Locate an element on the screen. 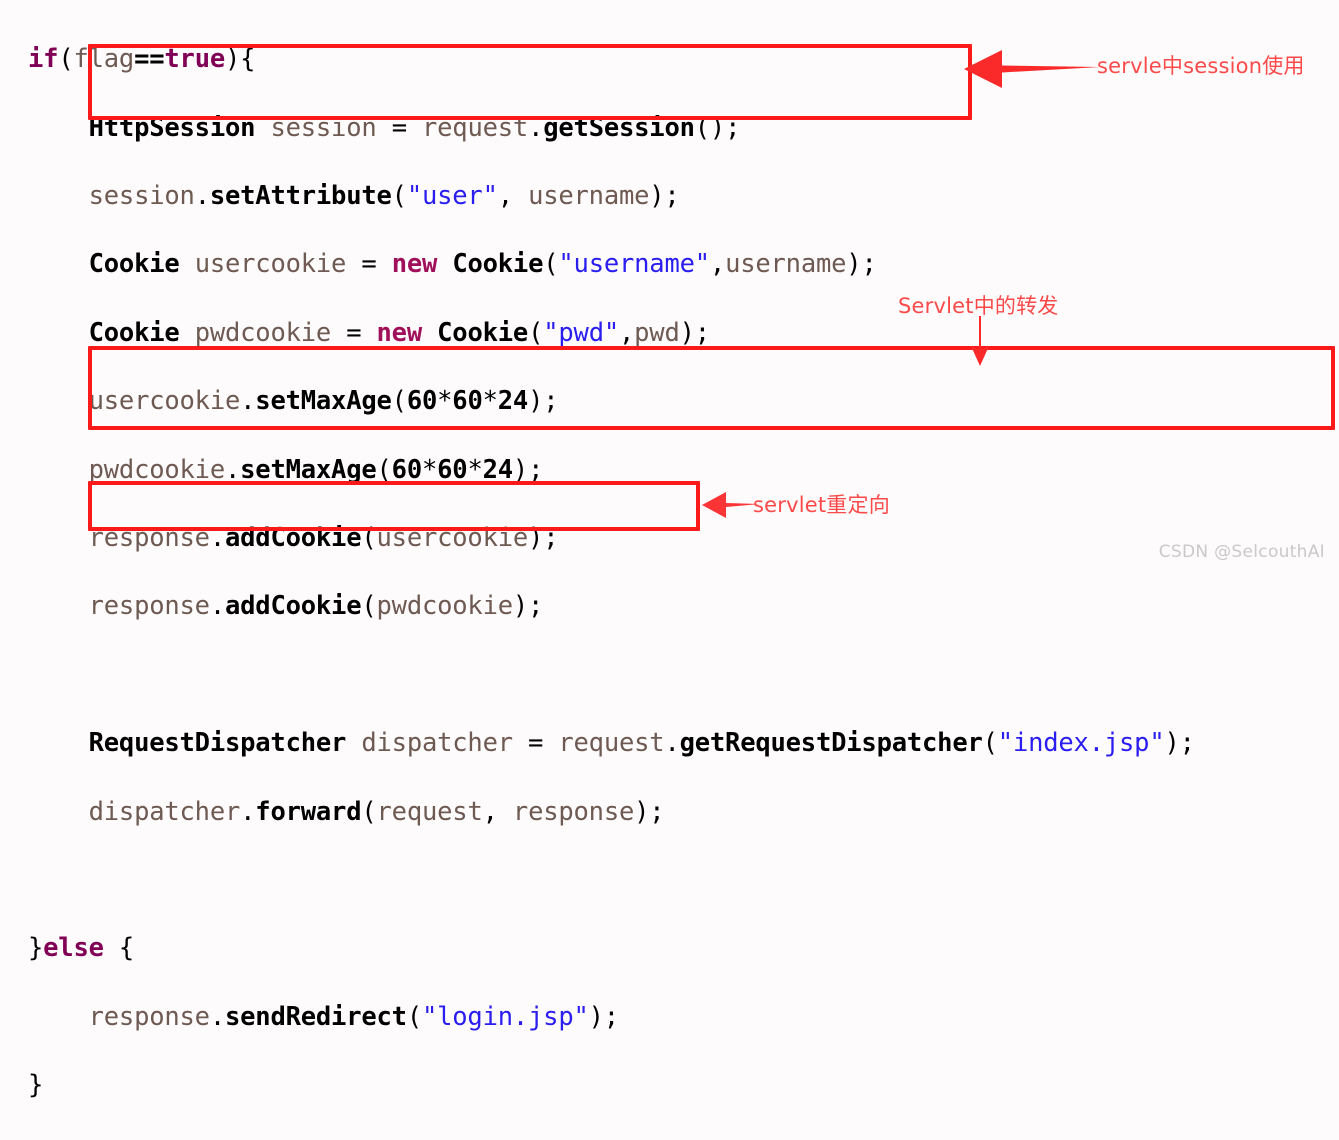 The image size is (1339, 1140). left-arrow-icon-session is located at coordinates (1032, 69).